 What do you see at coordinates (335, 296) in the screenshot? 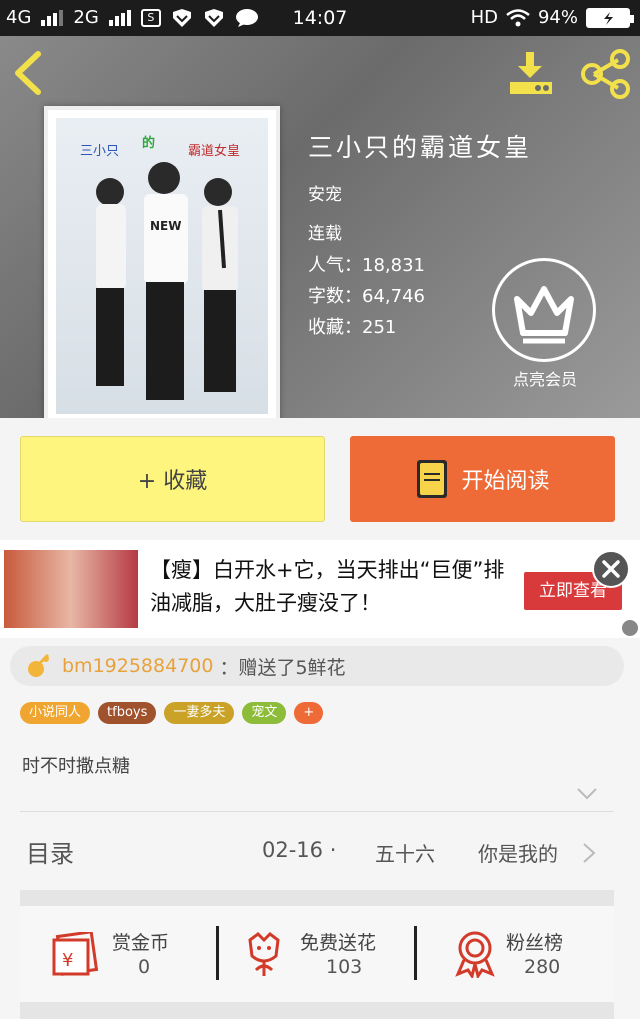
I see `words-label: 字数：` at bounding box center [335, 296].